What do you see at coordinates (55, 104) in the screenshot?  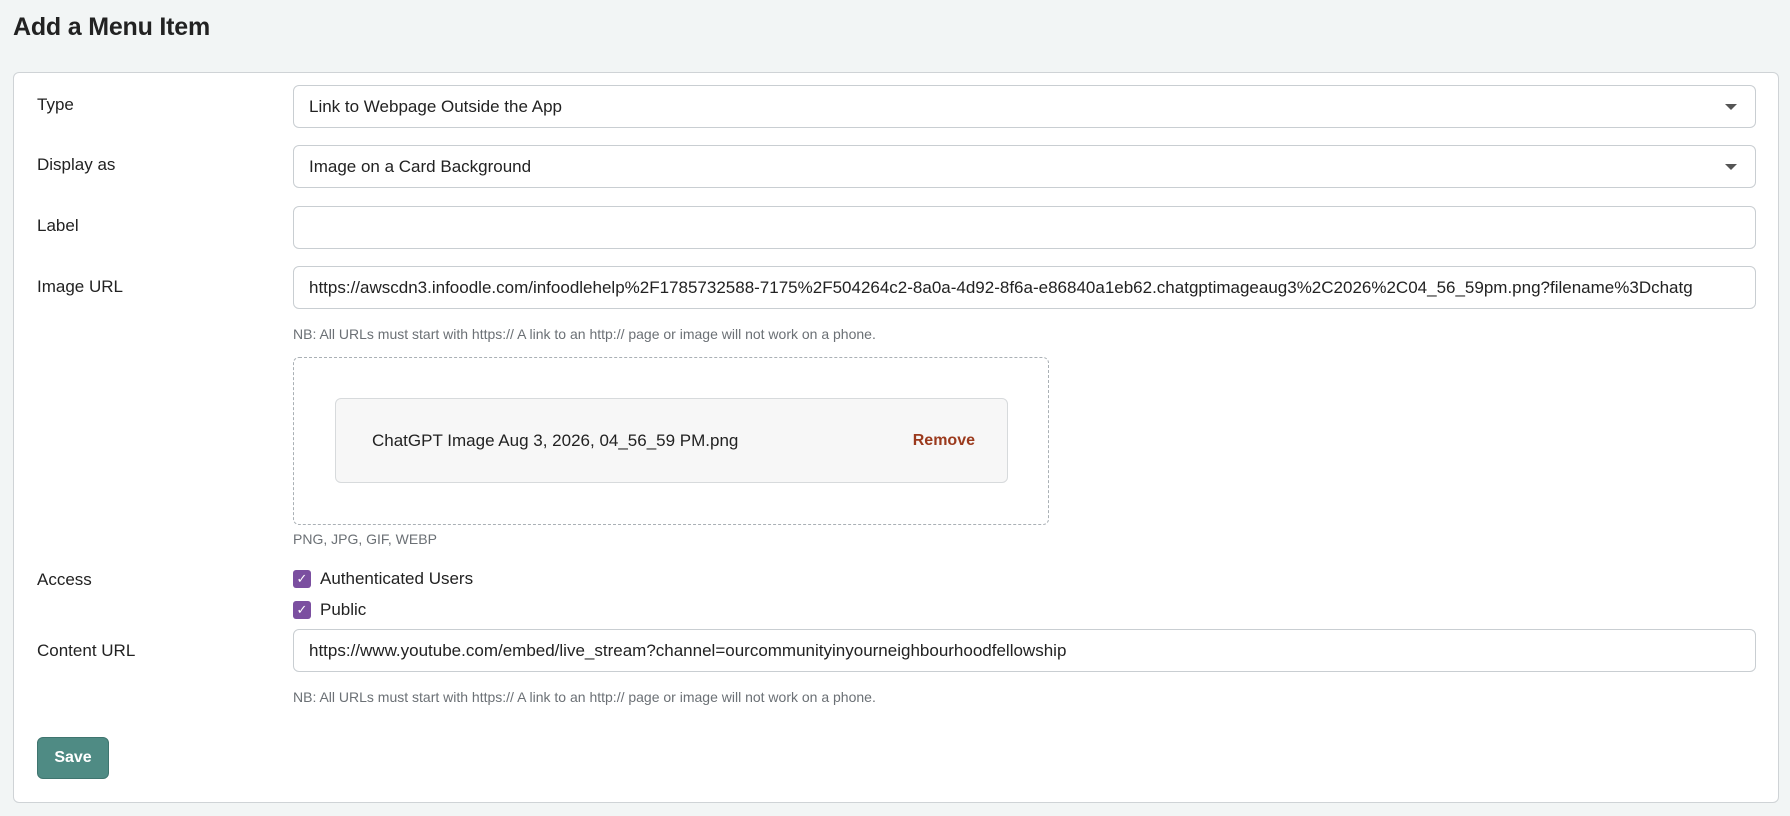 I see `type-label: Type` at bounding box center [55, 104].